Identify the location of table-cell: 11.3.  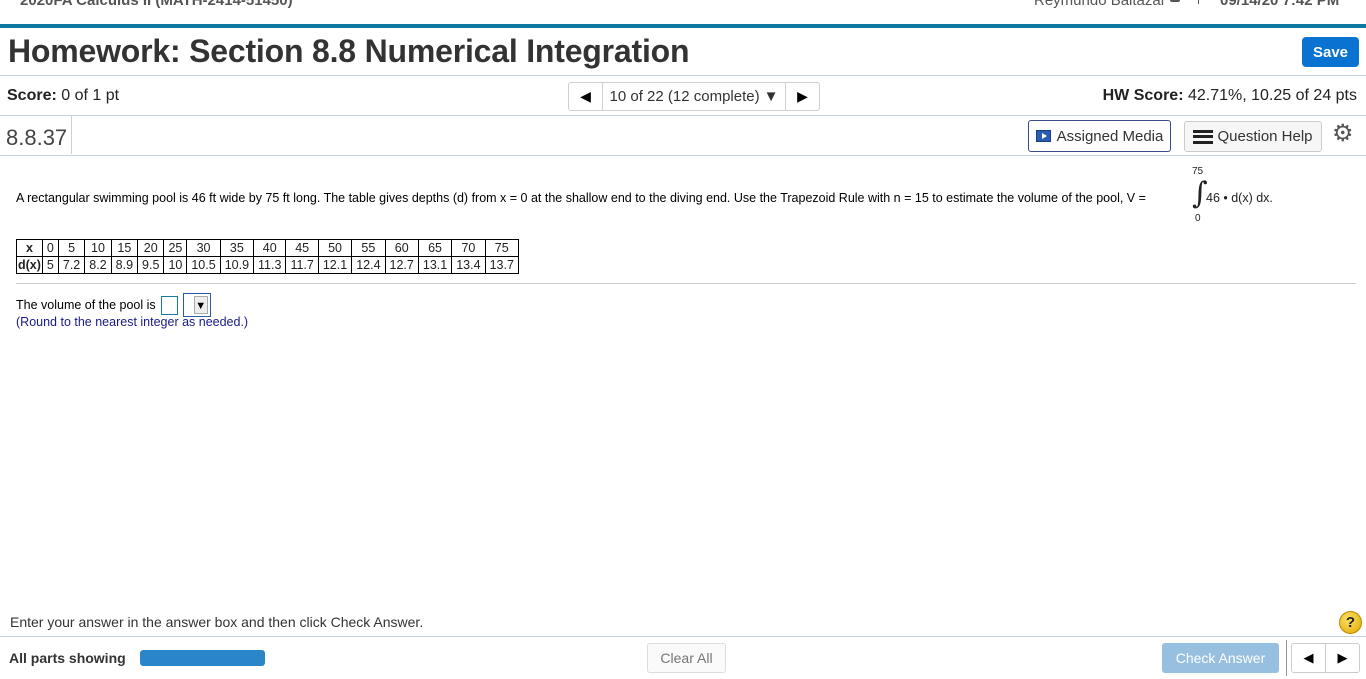
(270, 265).